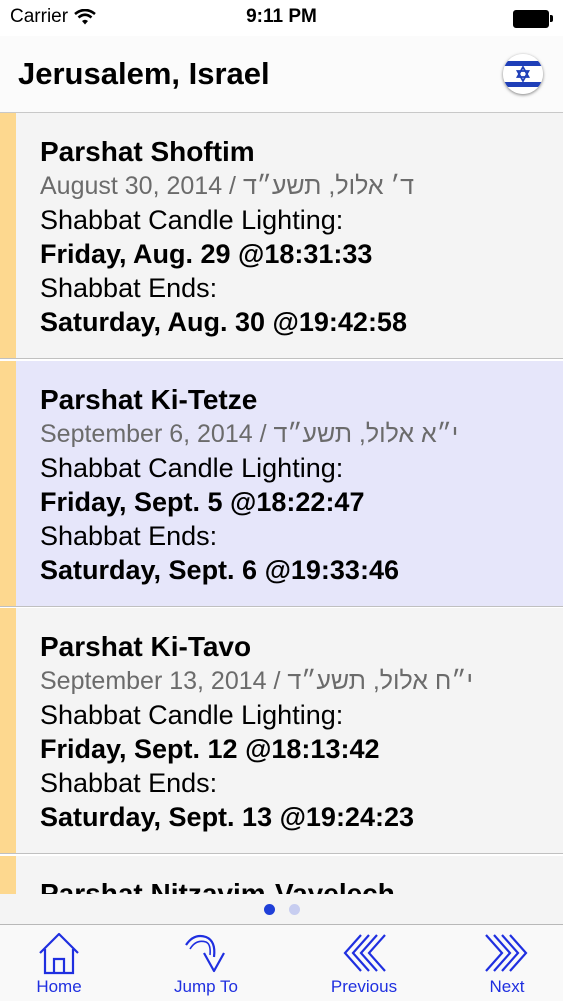 The image size is (563, 1001). Describe the element at coordinates (256, 681) in the screenshot. I see `parsha-date: September 13, 2014 / י״ח אלול, תשע״ד` at that location.